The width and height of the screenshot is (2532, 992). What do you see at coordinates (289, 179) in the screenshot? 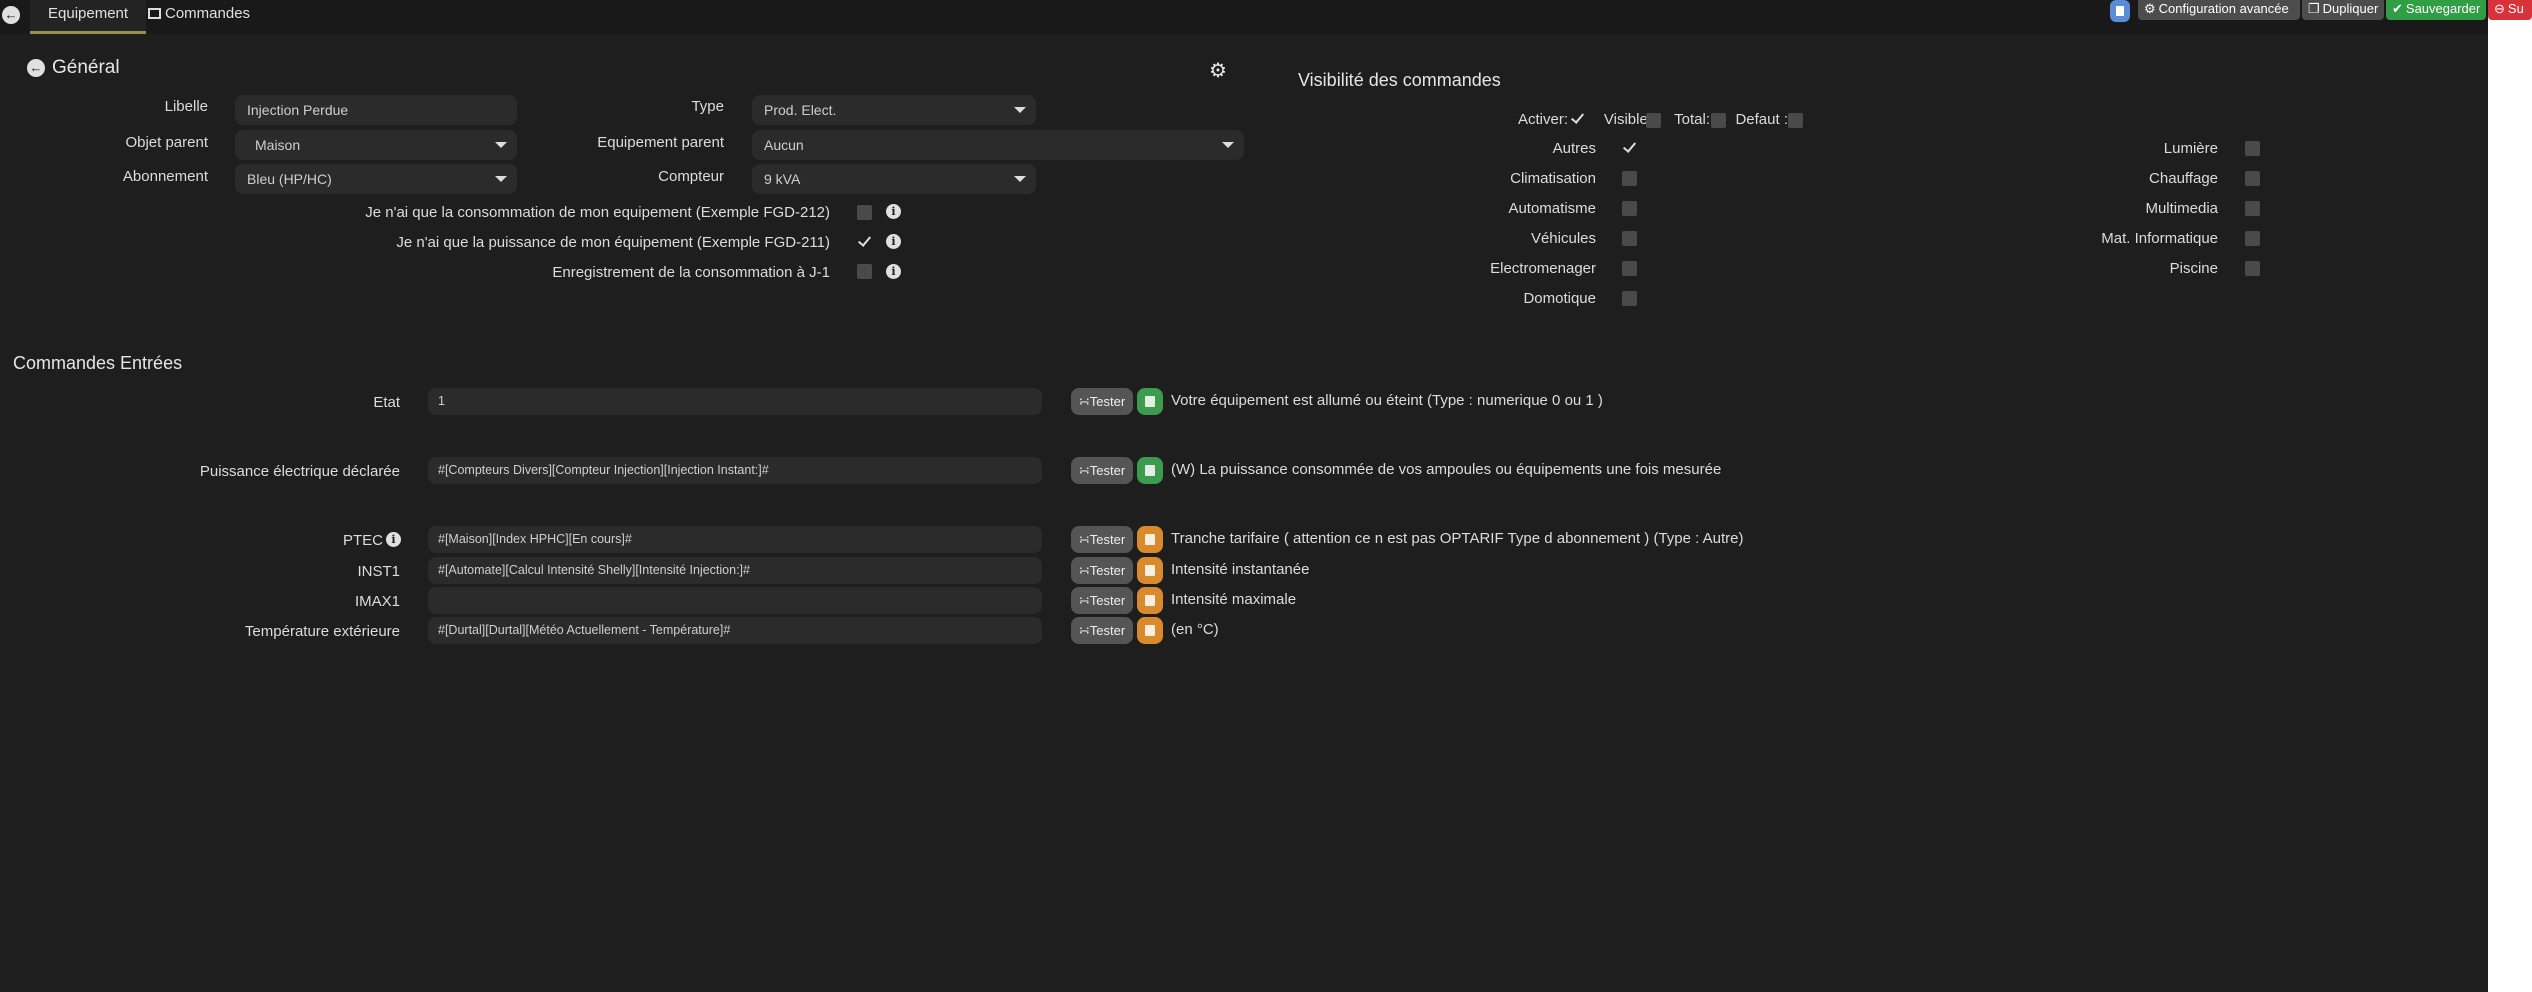
I see `subscription-value: Bleu (HP/HC)` at bounding box center [289, 179].